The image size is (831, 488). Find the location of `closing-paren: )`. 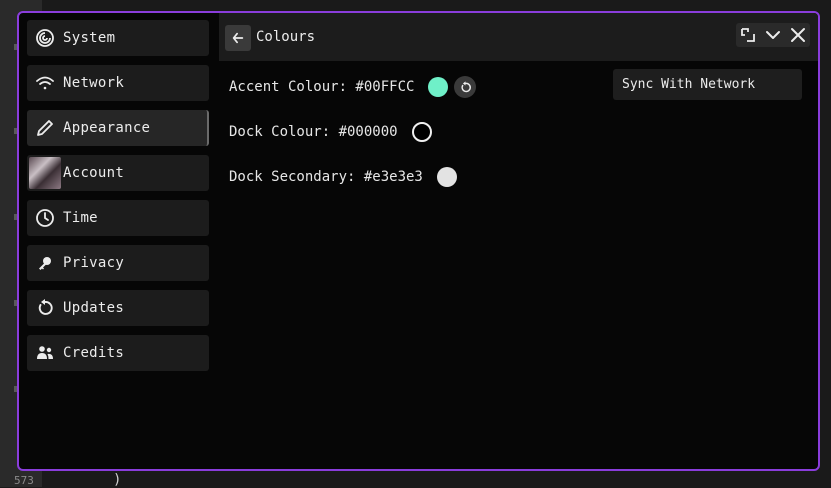

closing-paren: ) is located at coordinates (117, 480).